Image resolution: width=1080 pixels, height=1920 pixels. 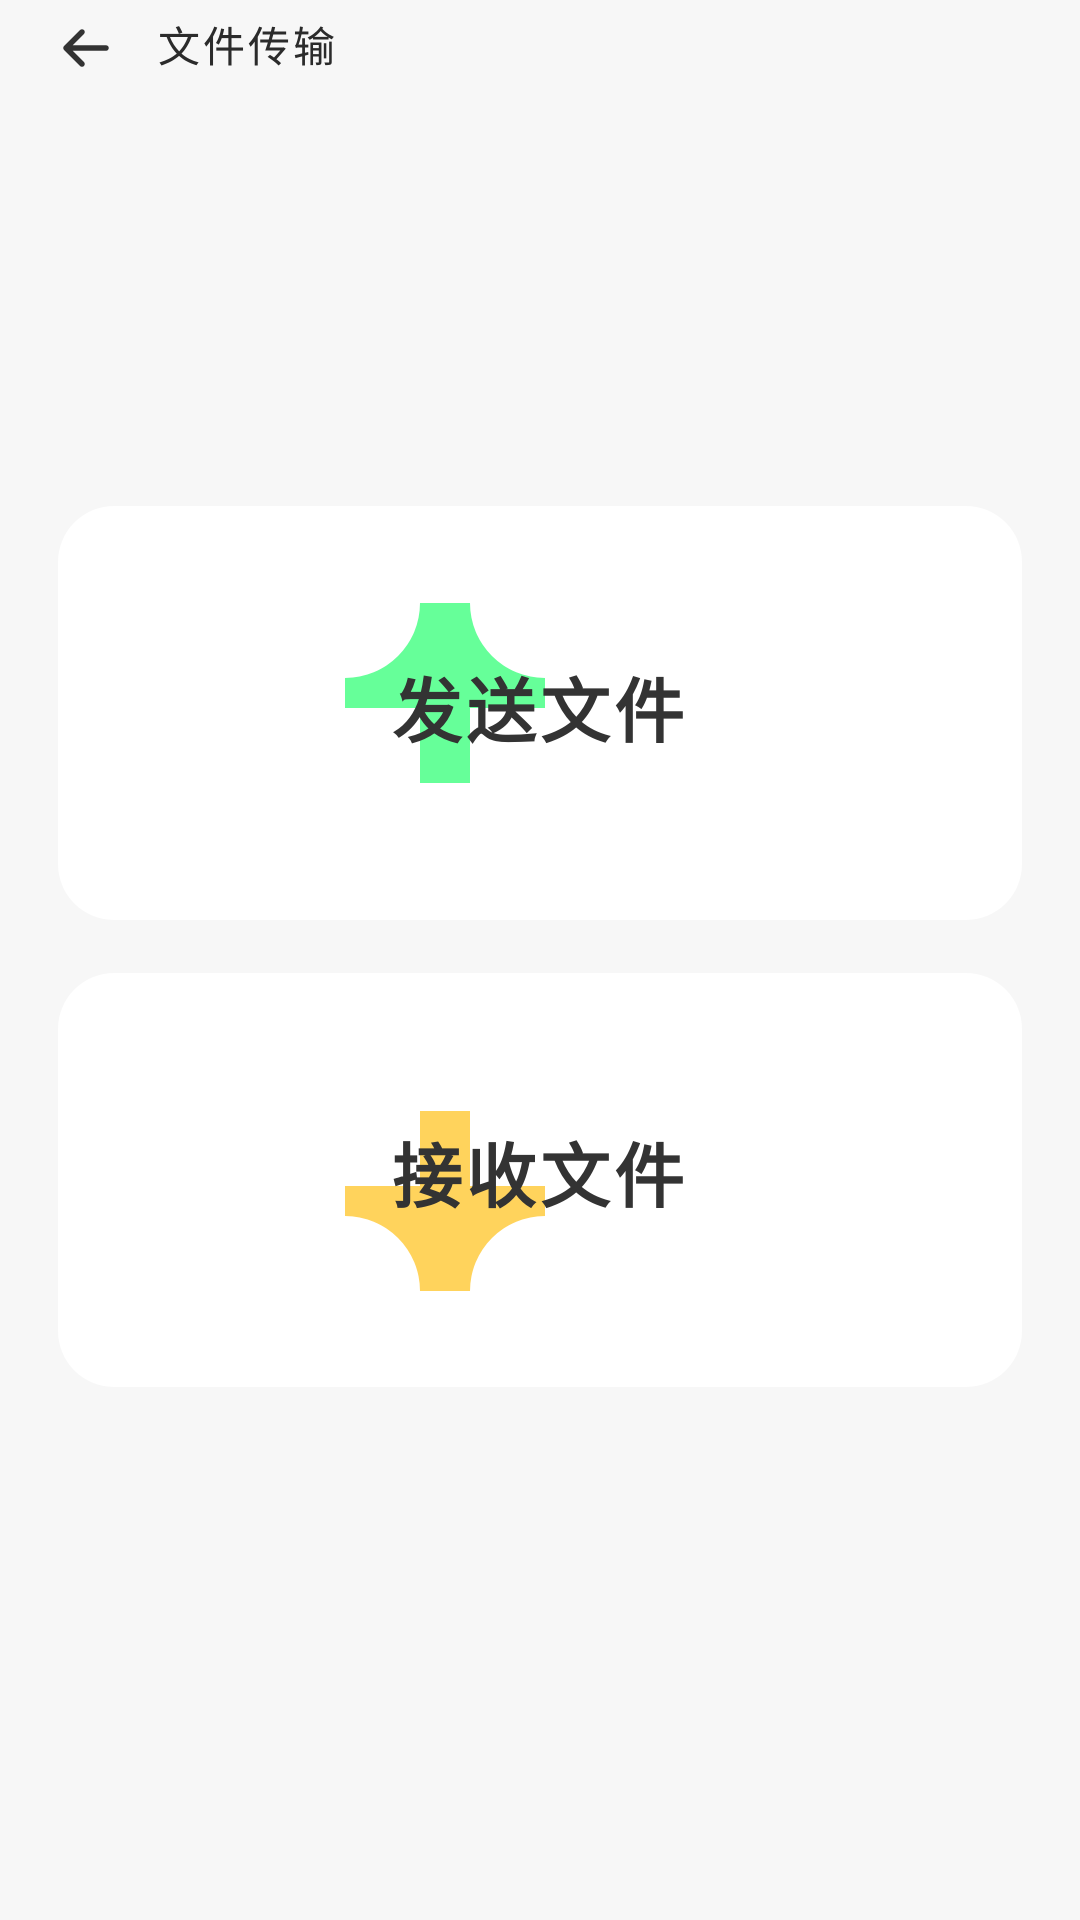 I want to click on arrow-left-icon, so click(x=86, y=48).